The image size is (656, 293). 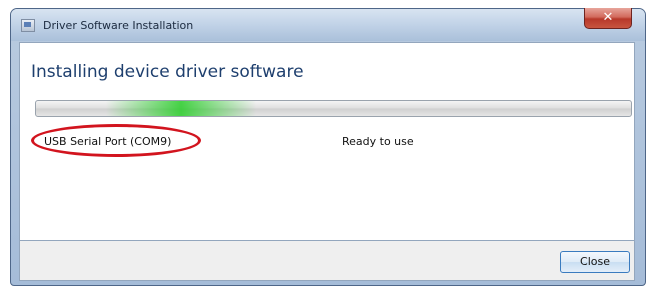 I want to click on device-status: Ready to use, so click(x=378, y=141).